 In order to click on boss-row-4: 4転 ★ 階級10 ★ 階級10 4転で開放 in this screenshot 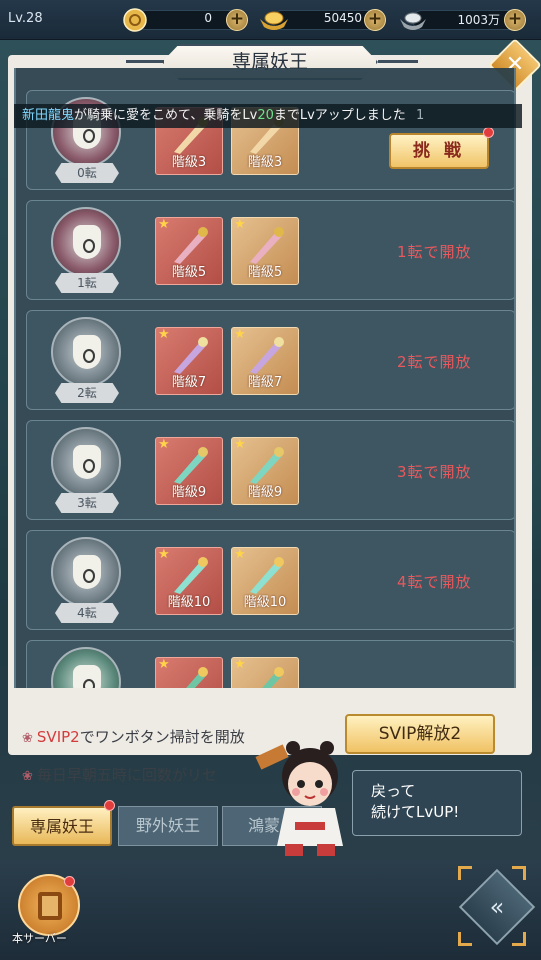, I will do `click(270, 580)`.